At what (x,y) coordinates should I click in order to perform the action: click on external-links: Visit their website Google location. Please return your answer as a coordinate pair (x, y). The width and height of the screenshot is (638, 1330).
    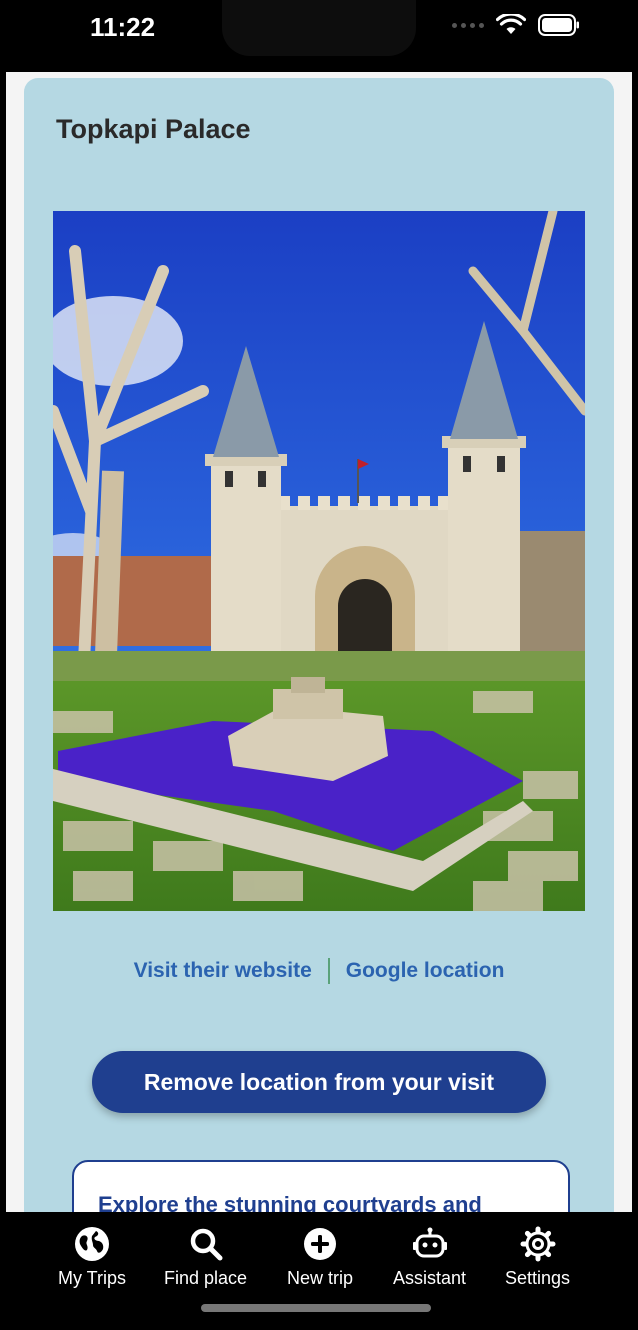
    Looking at the image, I should click on (319, 971).